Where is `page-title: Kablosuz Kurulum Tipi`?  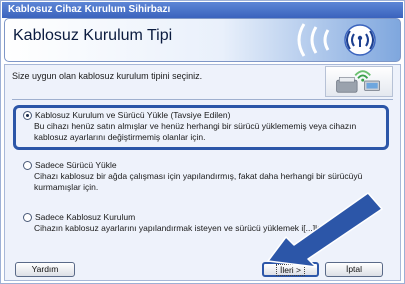 page-title: Kablosuz Kurulum Tipi is located at coordinates (93, 35).